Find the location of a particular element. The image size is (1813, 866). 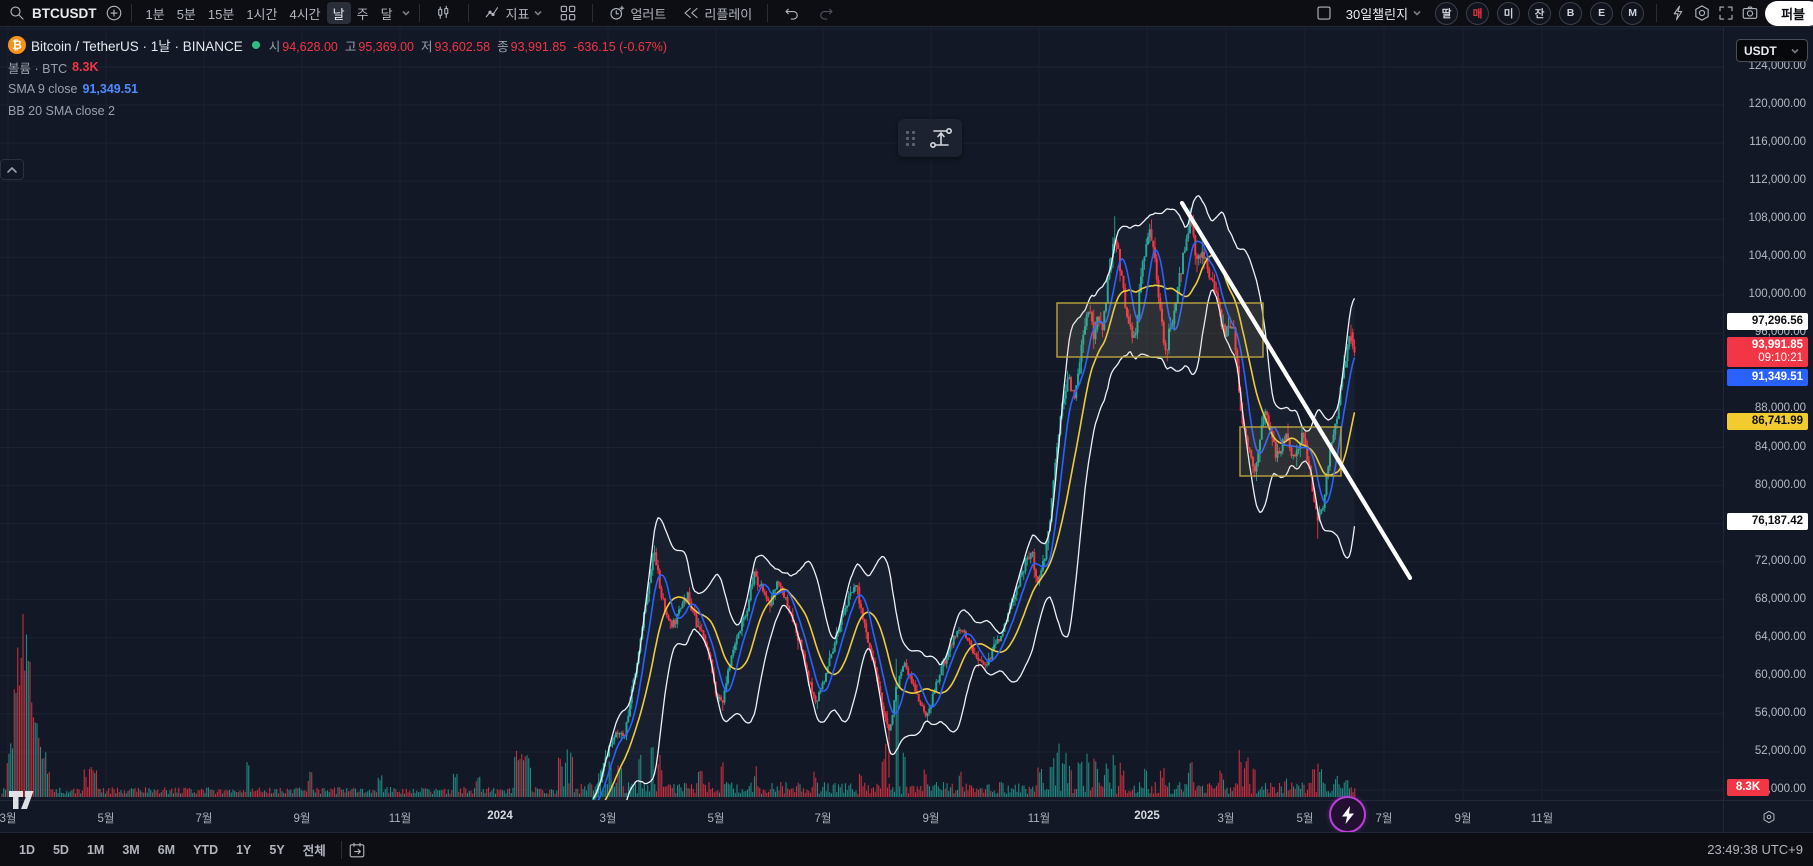

profile-badge-딸: 딸 is located at coordinates (1447, 13).